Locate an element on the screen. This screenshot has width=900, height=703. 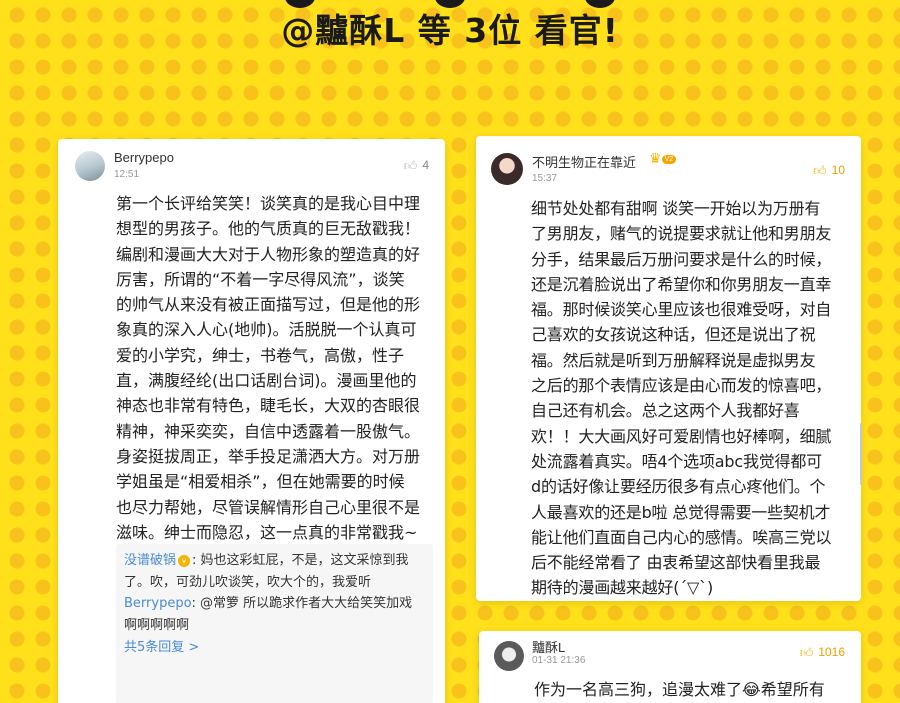
comment-username: 黸酥L is located at coordinates (548, 646).